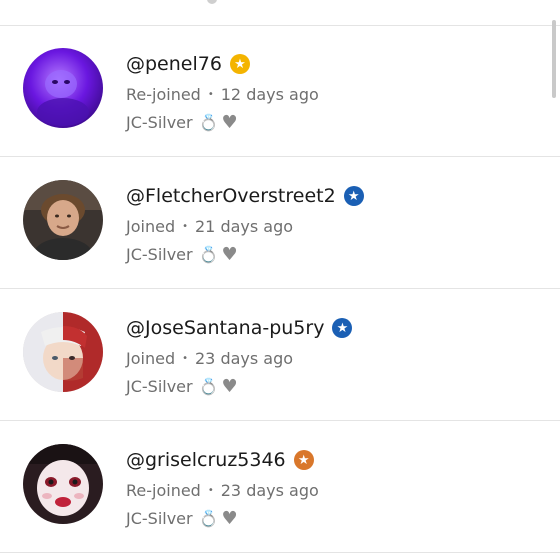  What do you see at coordinates (231, 196) in the screenshot?
I see `member-handle: @FletcherOverstreet2` at bounding box center [231, 196].